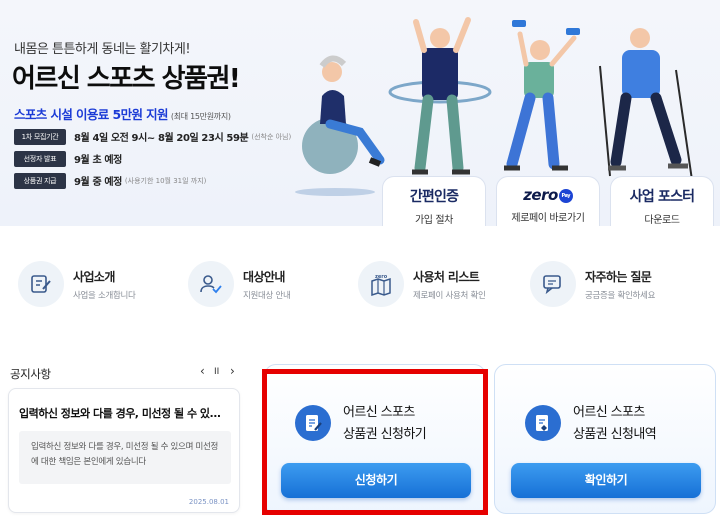 The image size is (720, 516). I want to click on schedule-row-payment: 상품권 지급 9월 중 예정 (사용기한 10월 31일 까지), so click(110, 180).